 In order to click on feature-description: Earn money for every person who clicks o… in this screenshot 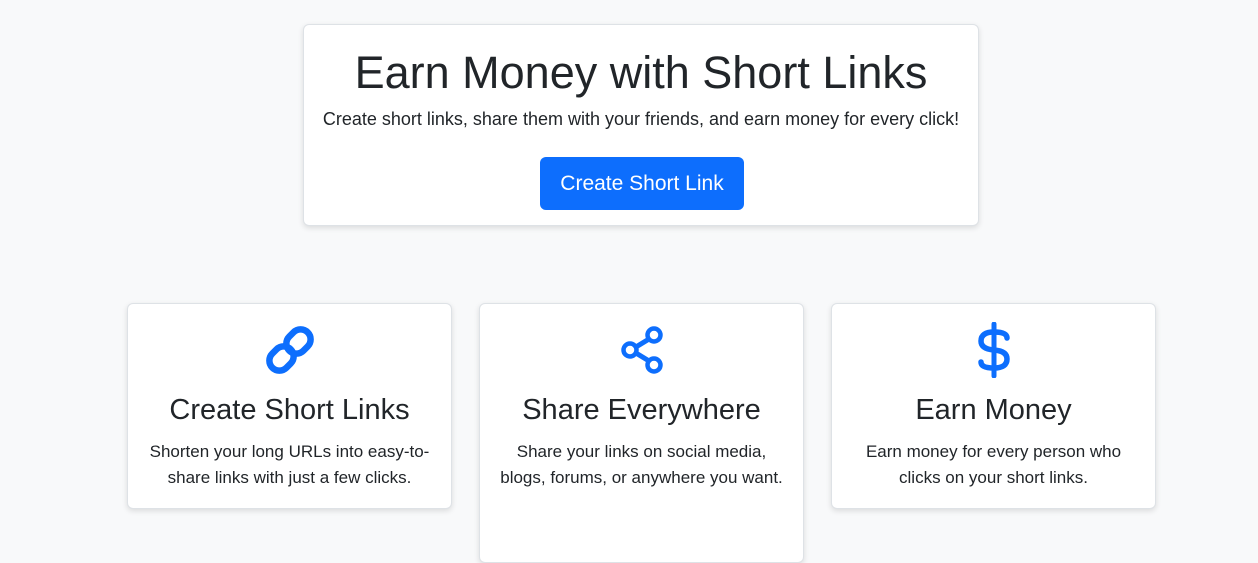, I will do `click(993, 464)`.